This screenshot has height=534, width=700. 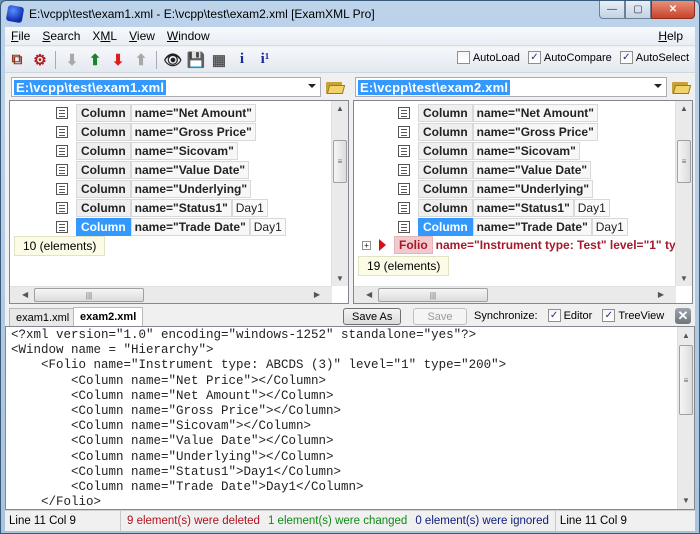 What do you see at coordinates (43, 317) in the screenshot?
I see `tab-exam1: exam1.xml` at bounding box center [43, 317].